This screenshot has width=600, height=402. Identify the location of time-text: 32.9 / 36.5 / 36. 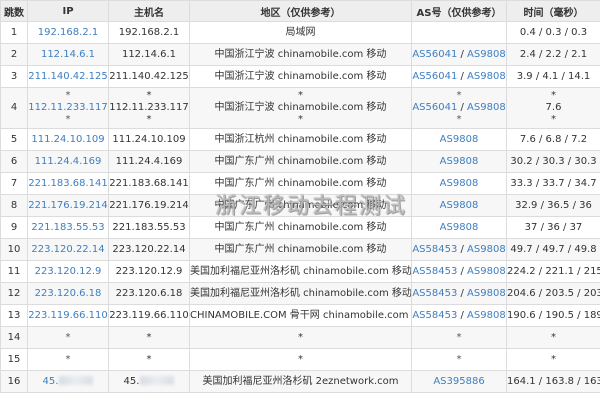
(553, 205).